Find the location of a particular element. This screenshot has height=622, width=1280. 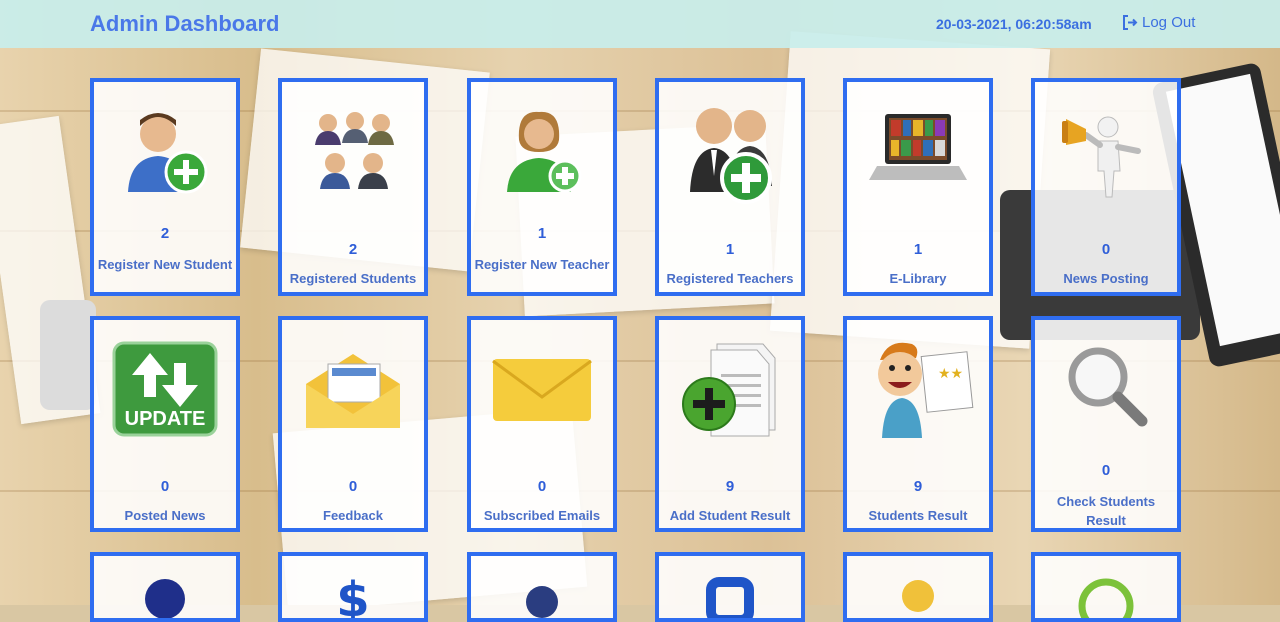

card-label: Add Student Result is located at coordinates (730, 515).